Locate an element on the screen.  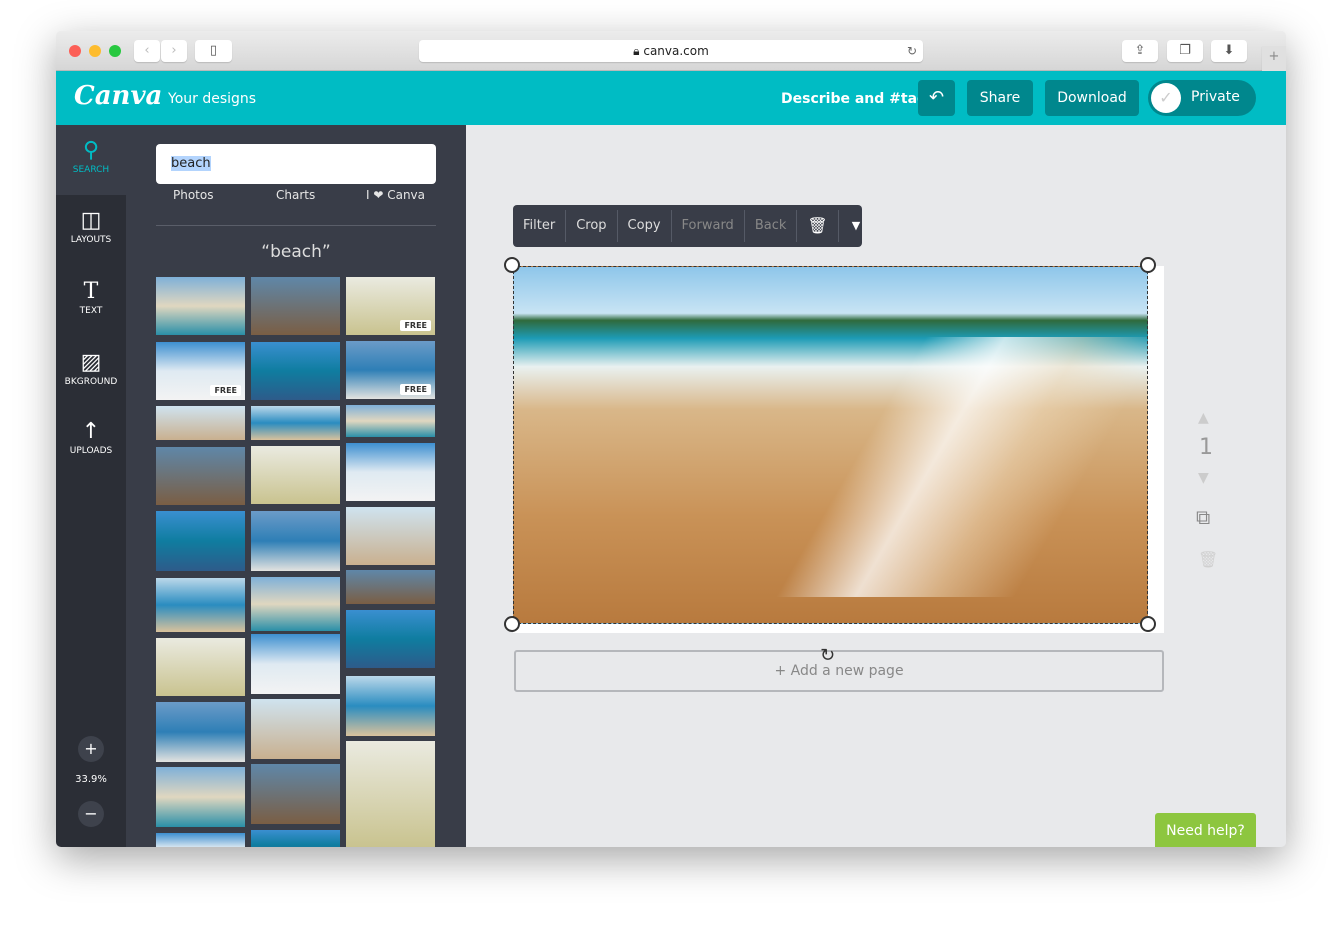
add-page-button: + Add a new page is located at coordinates (839, 671).